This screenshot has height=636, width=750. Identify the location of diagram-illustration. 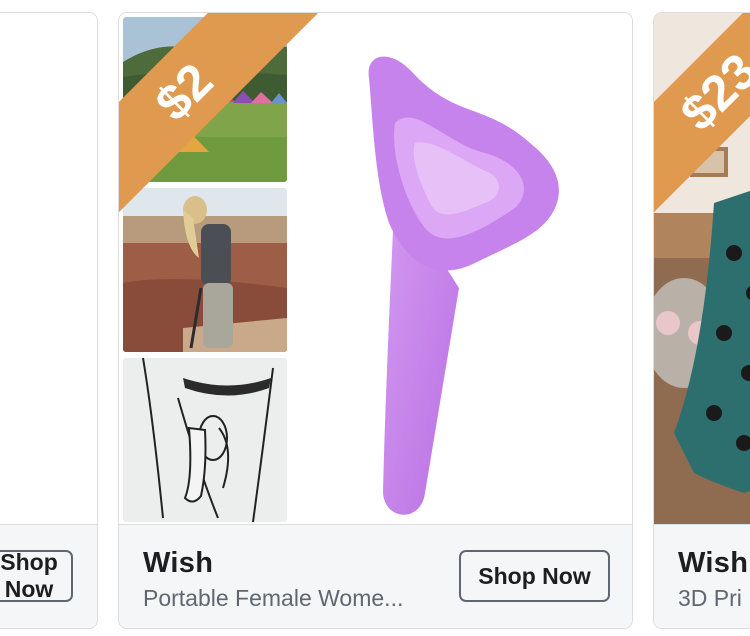
(205, 440).